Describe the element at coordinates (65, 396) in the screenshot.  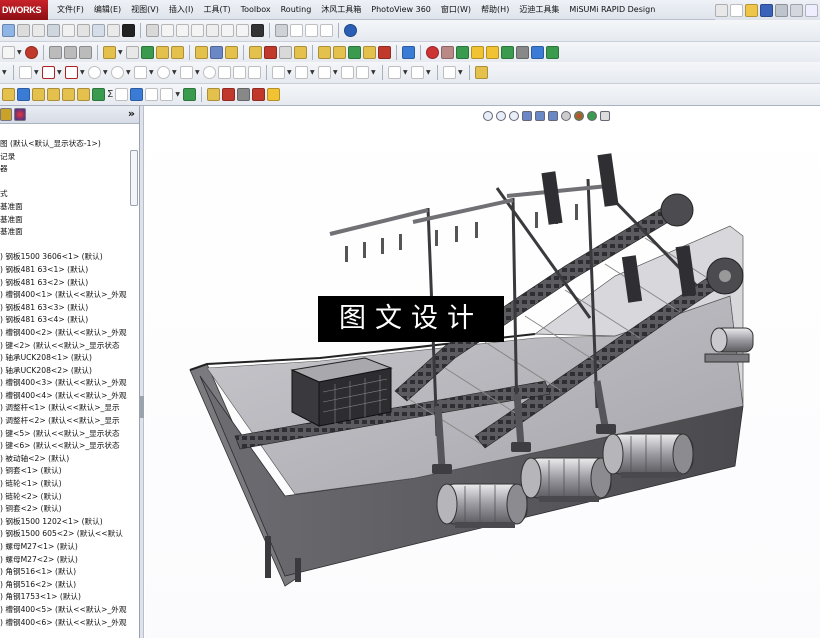
I see `tree-item: ) 槽钢400<4> (默认<<默认>_外观` at that location.